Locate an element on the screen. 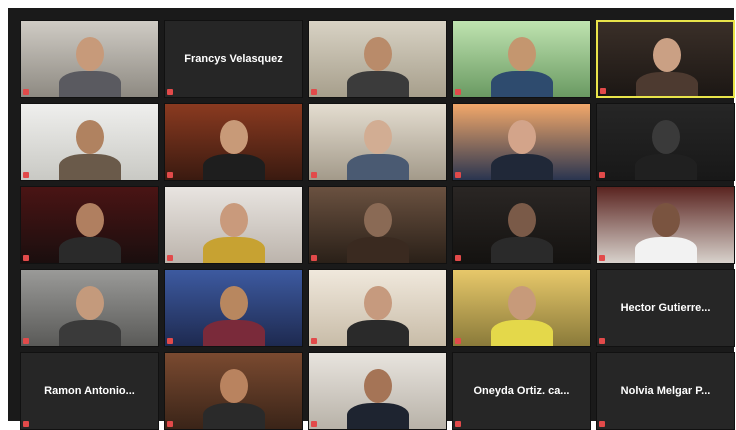 The width and height of the screenshot is (736, 430). participant-tile: Francys Velasquez is located at coordinates (233, 59).